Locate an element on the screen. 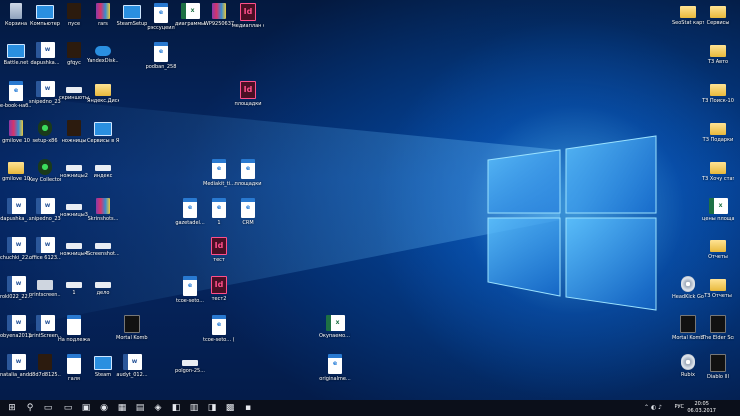  desktop-icon: ножницы4 is located at coordinates (74, 252).